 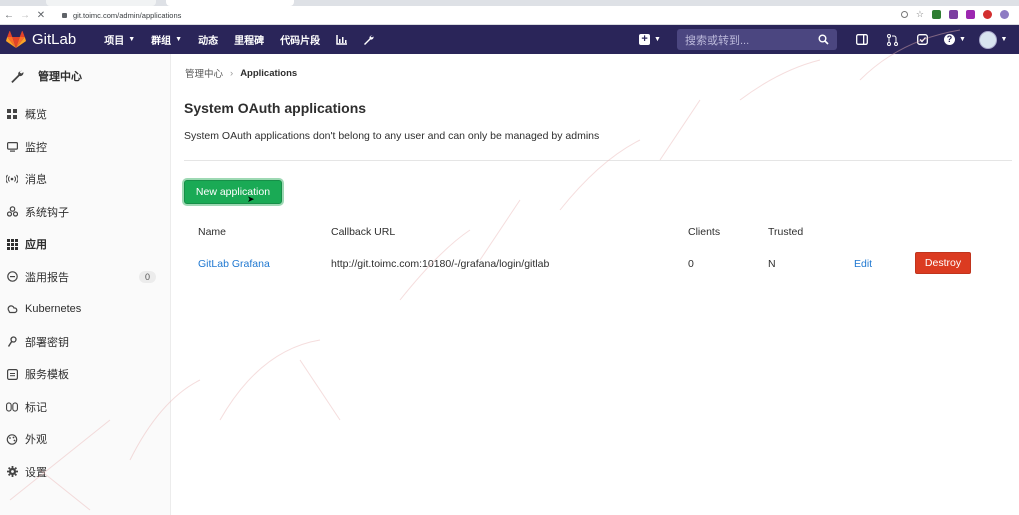 I want to click on hook-icon, so click(x=12, y=211).